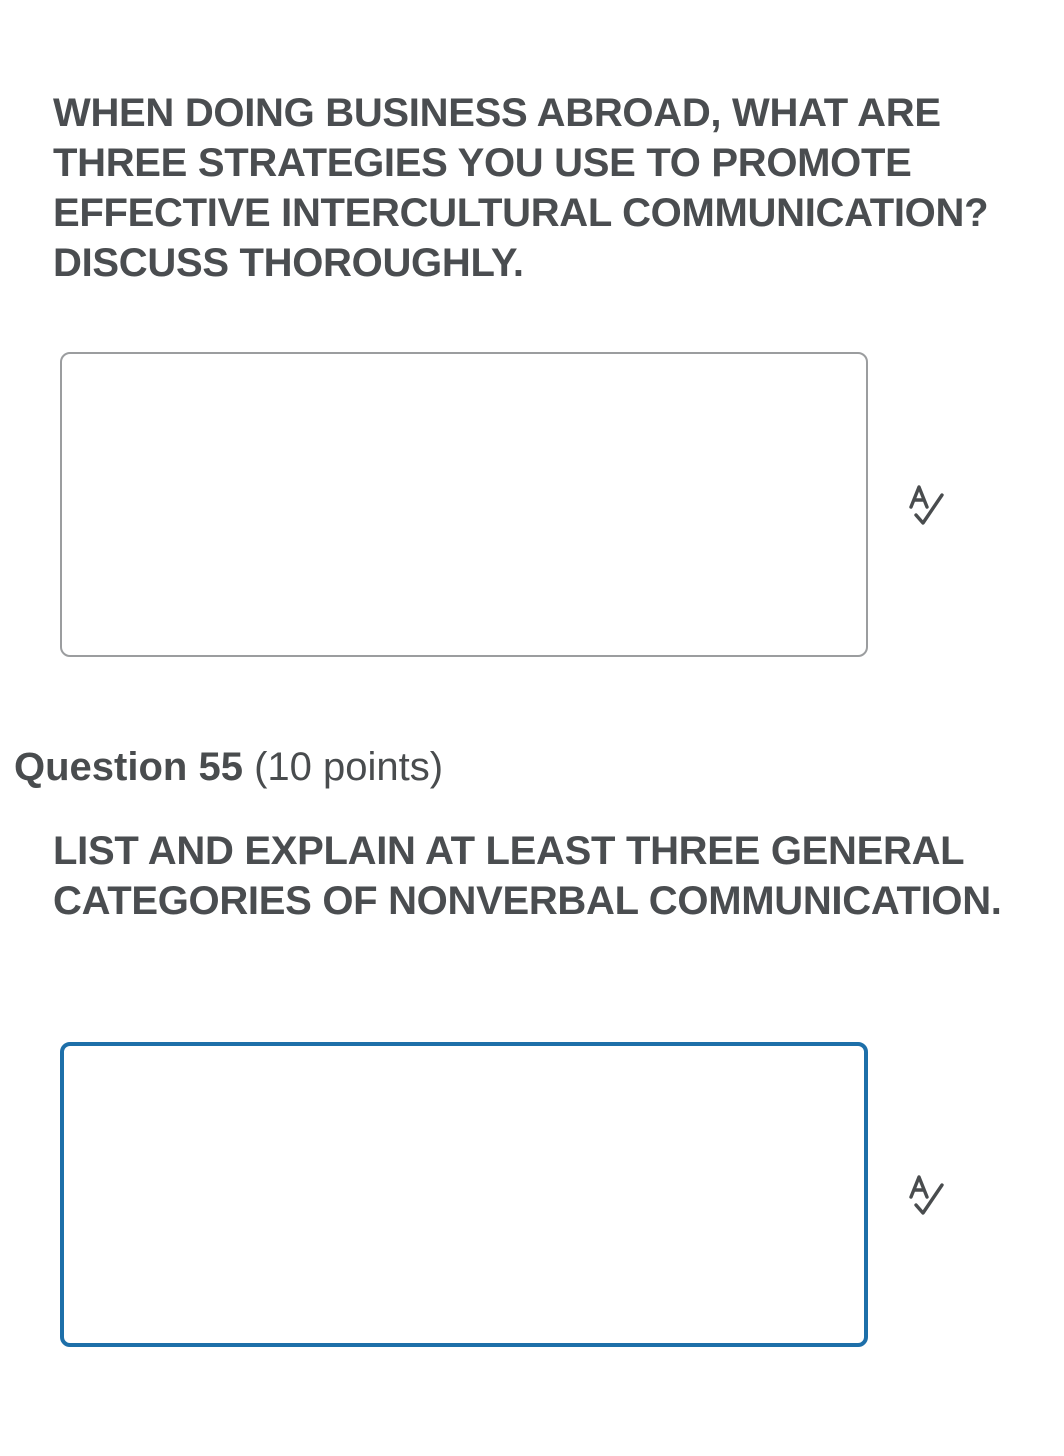 This screenshot has width=1064, height=1456. I want to click on question-55-header: Question 55 (10 points), so click(228, 767).